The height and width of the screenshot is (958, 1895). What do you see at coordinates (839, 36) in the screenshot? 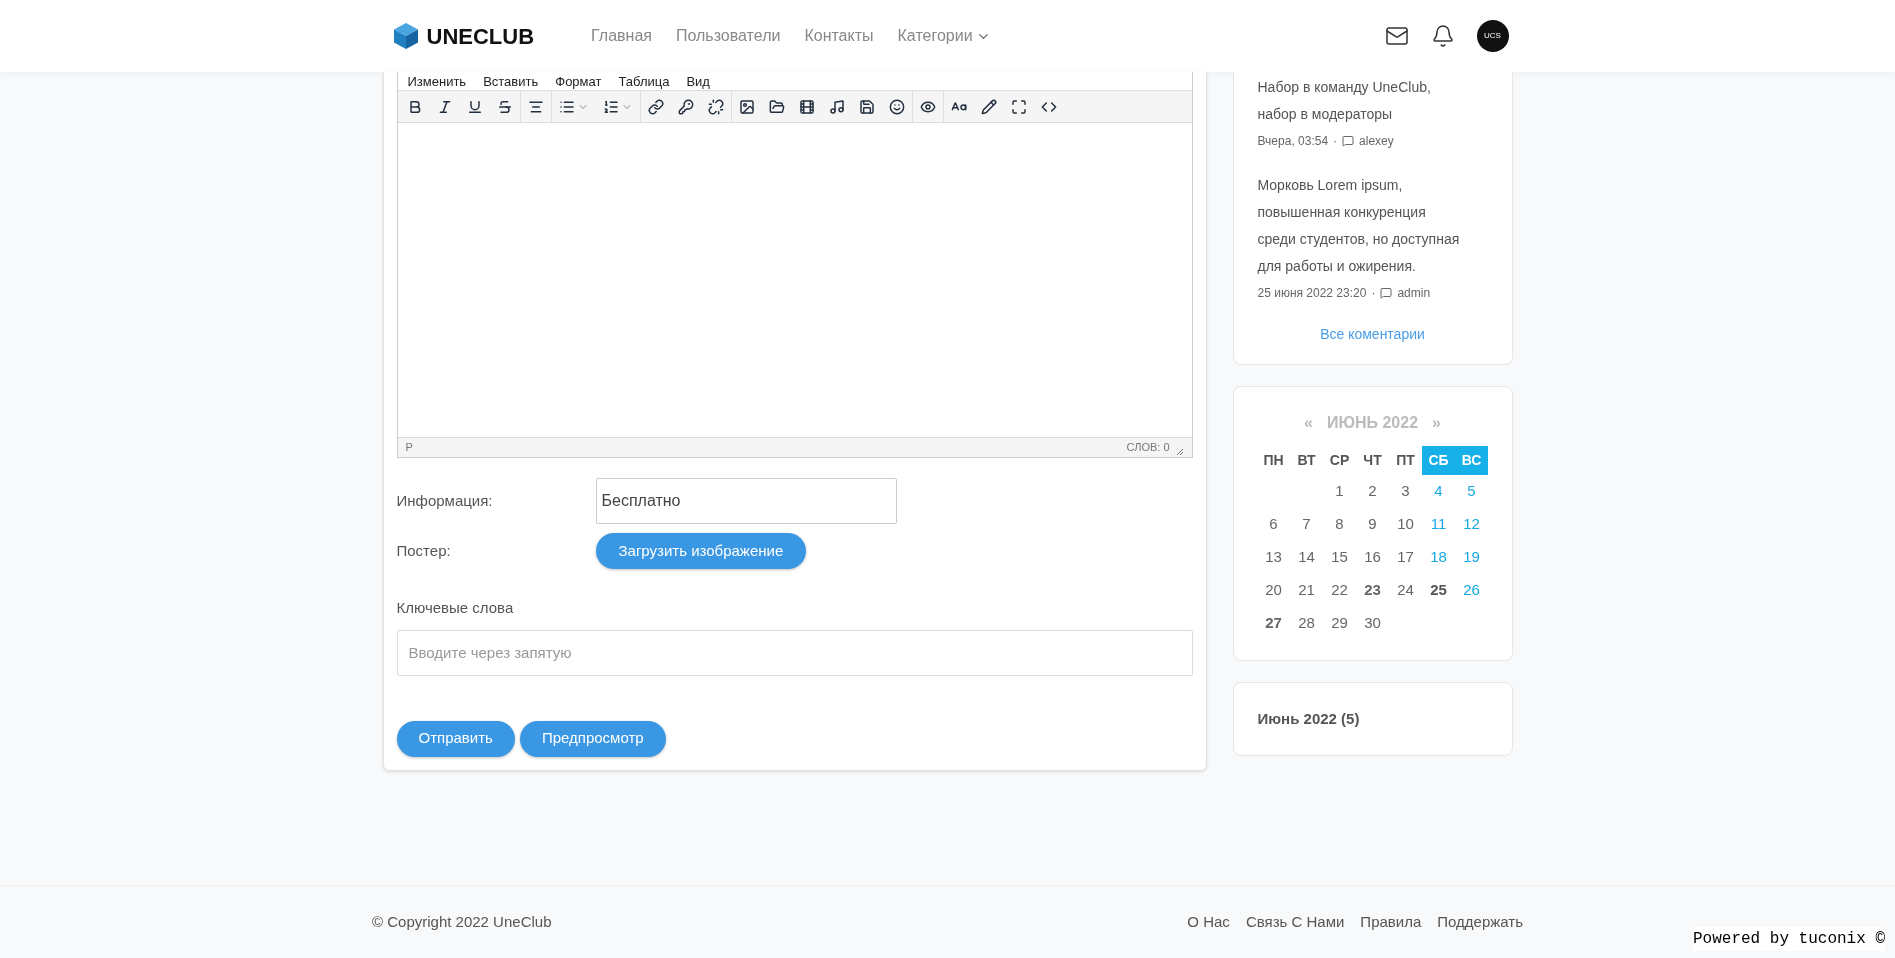
I see `nav-link: Контакты` at bounding box center [839, 36].